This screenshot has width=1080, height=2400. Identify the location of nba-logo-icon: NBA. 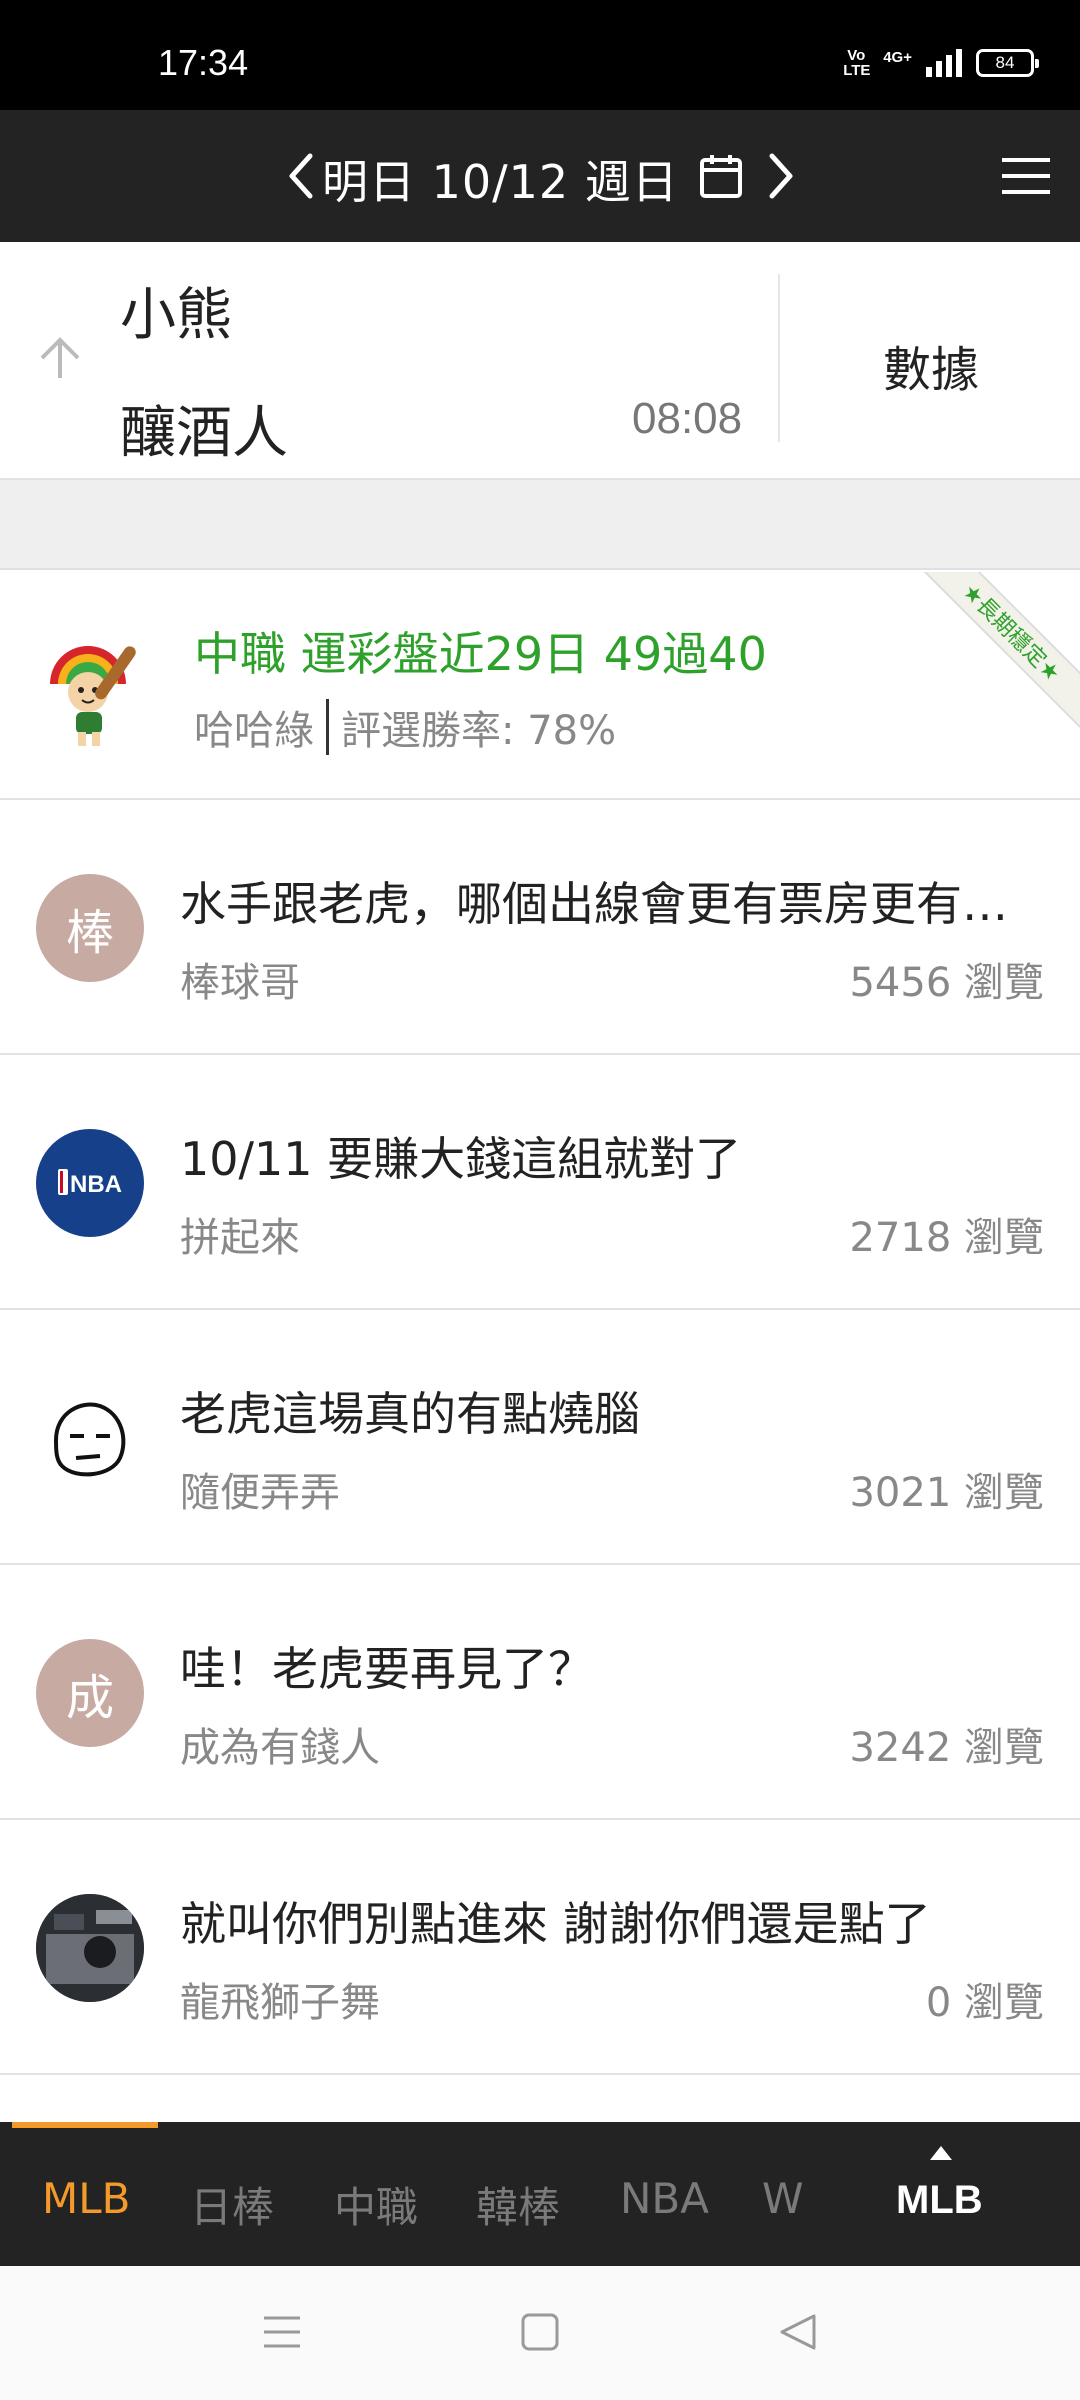
(90, 1183).